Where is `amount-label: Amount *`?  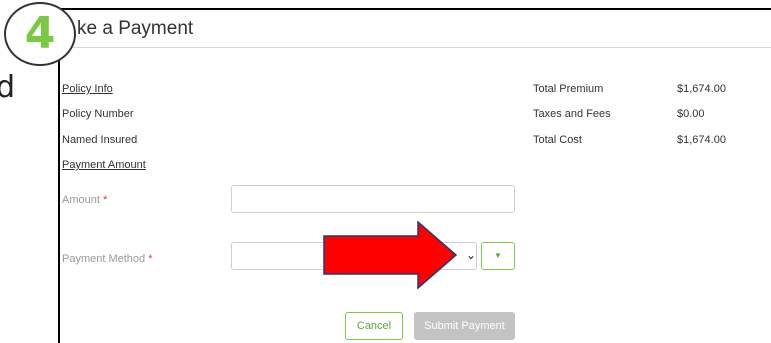
amount-label: Amount * is located at coordinates (84, 200).